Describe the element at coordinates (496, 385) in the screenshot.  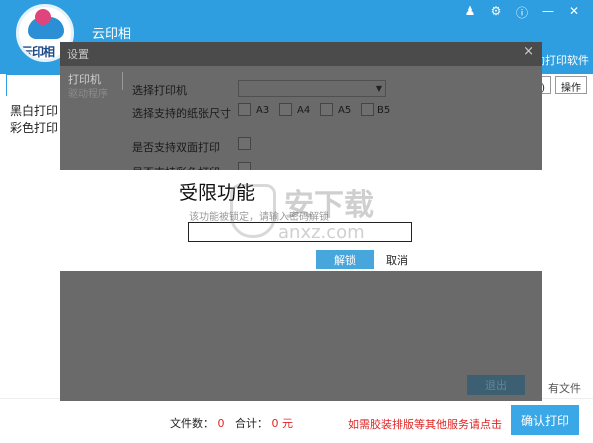
I see `exit-button: 退出` at that location.